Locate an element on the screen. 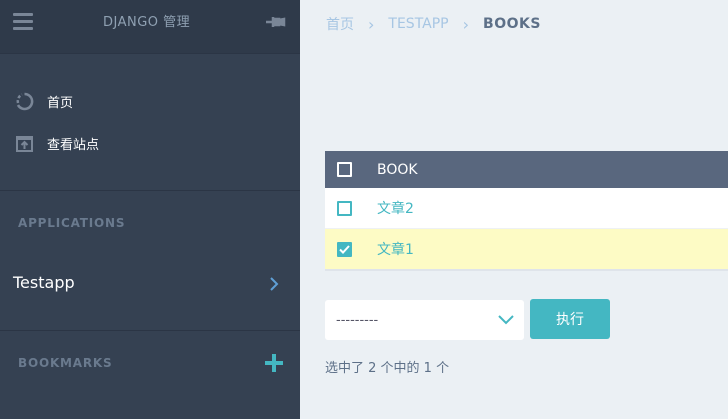  sidebar-item-label: 查看站点 is located at coordinates (73, 145).